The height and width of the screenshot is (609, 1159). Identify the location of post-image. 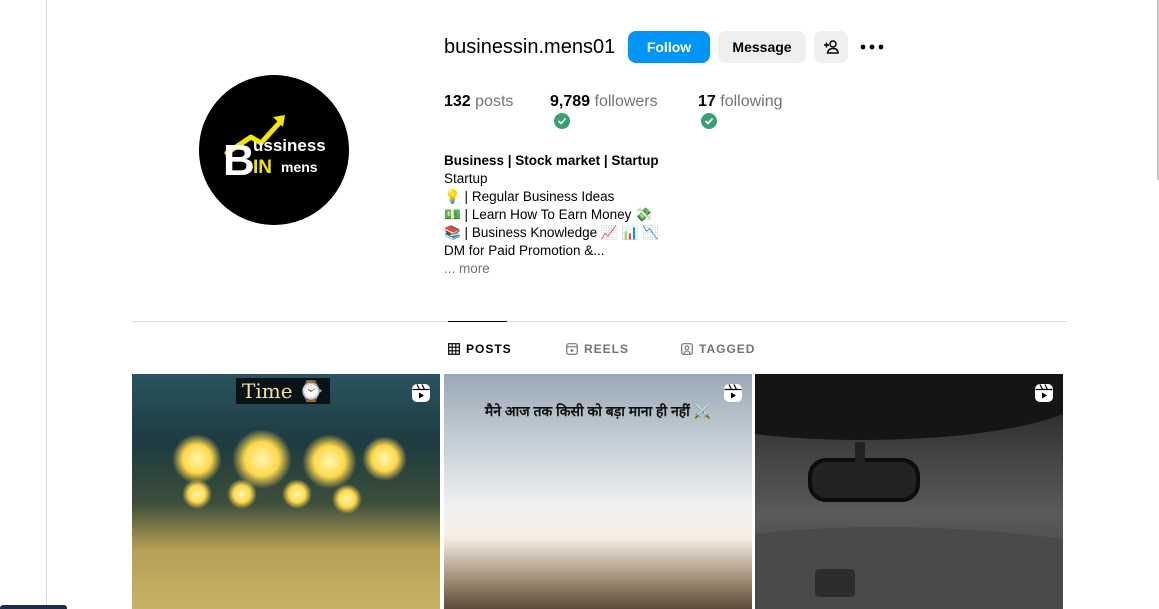
(909, 491).